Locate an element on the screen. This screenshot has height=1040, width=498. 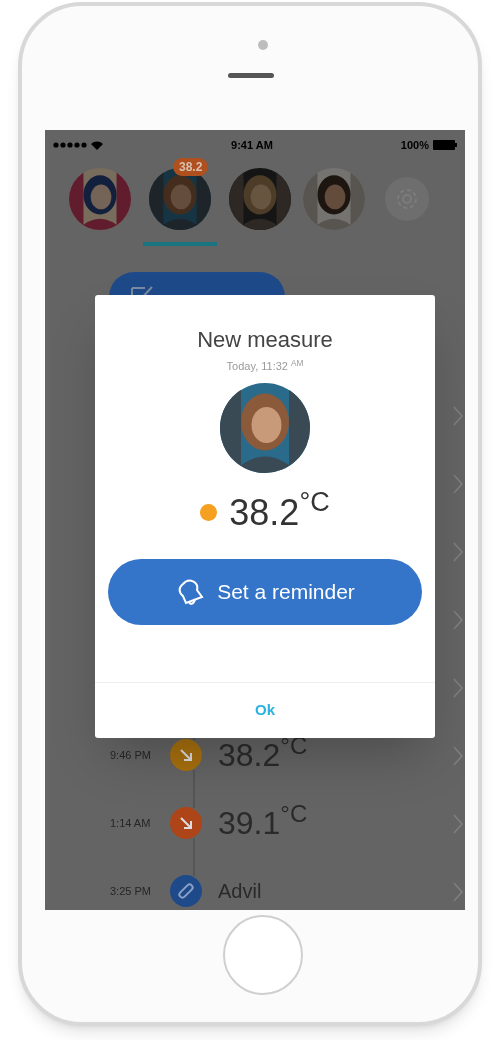
dialog-title: New measure is located at coordinates (265, 340).